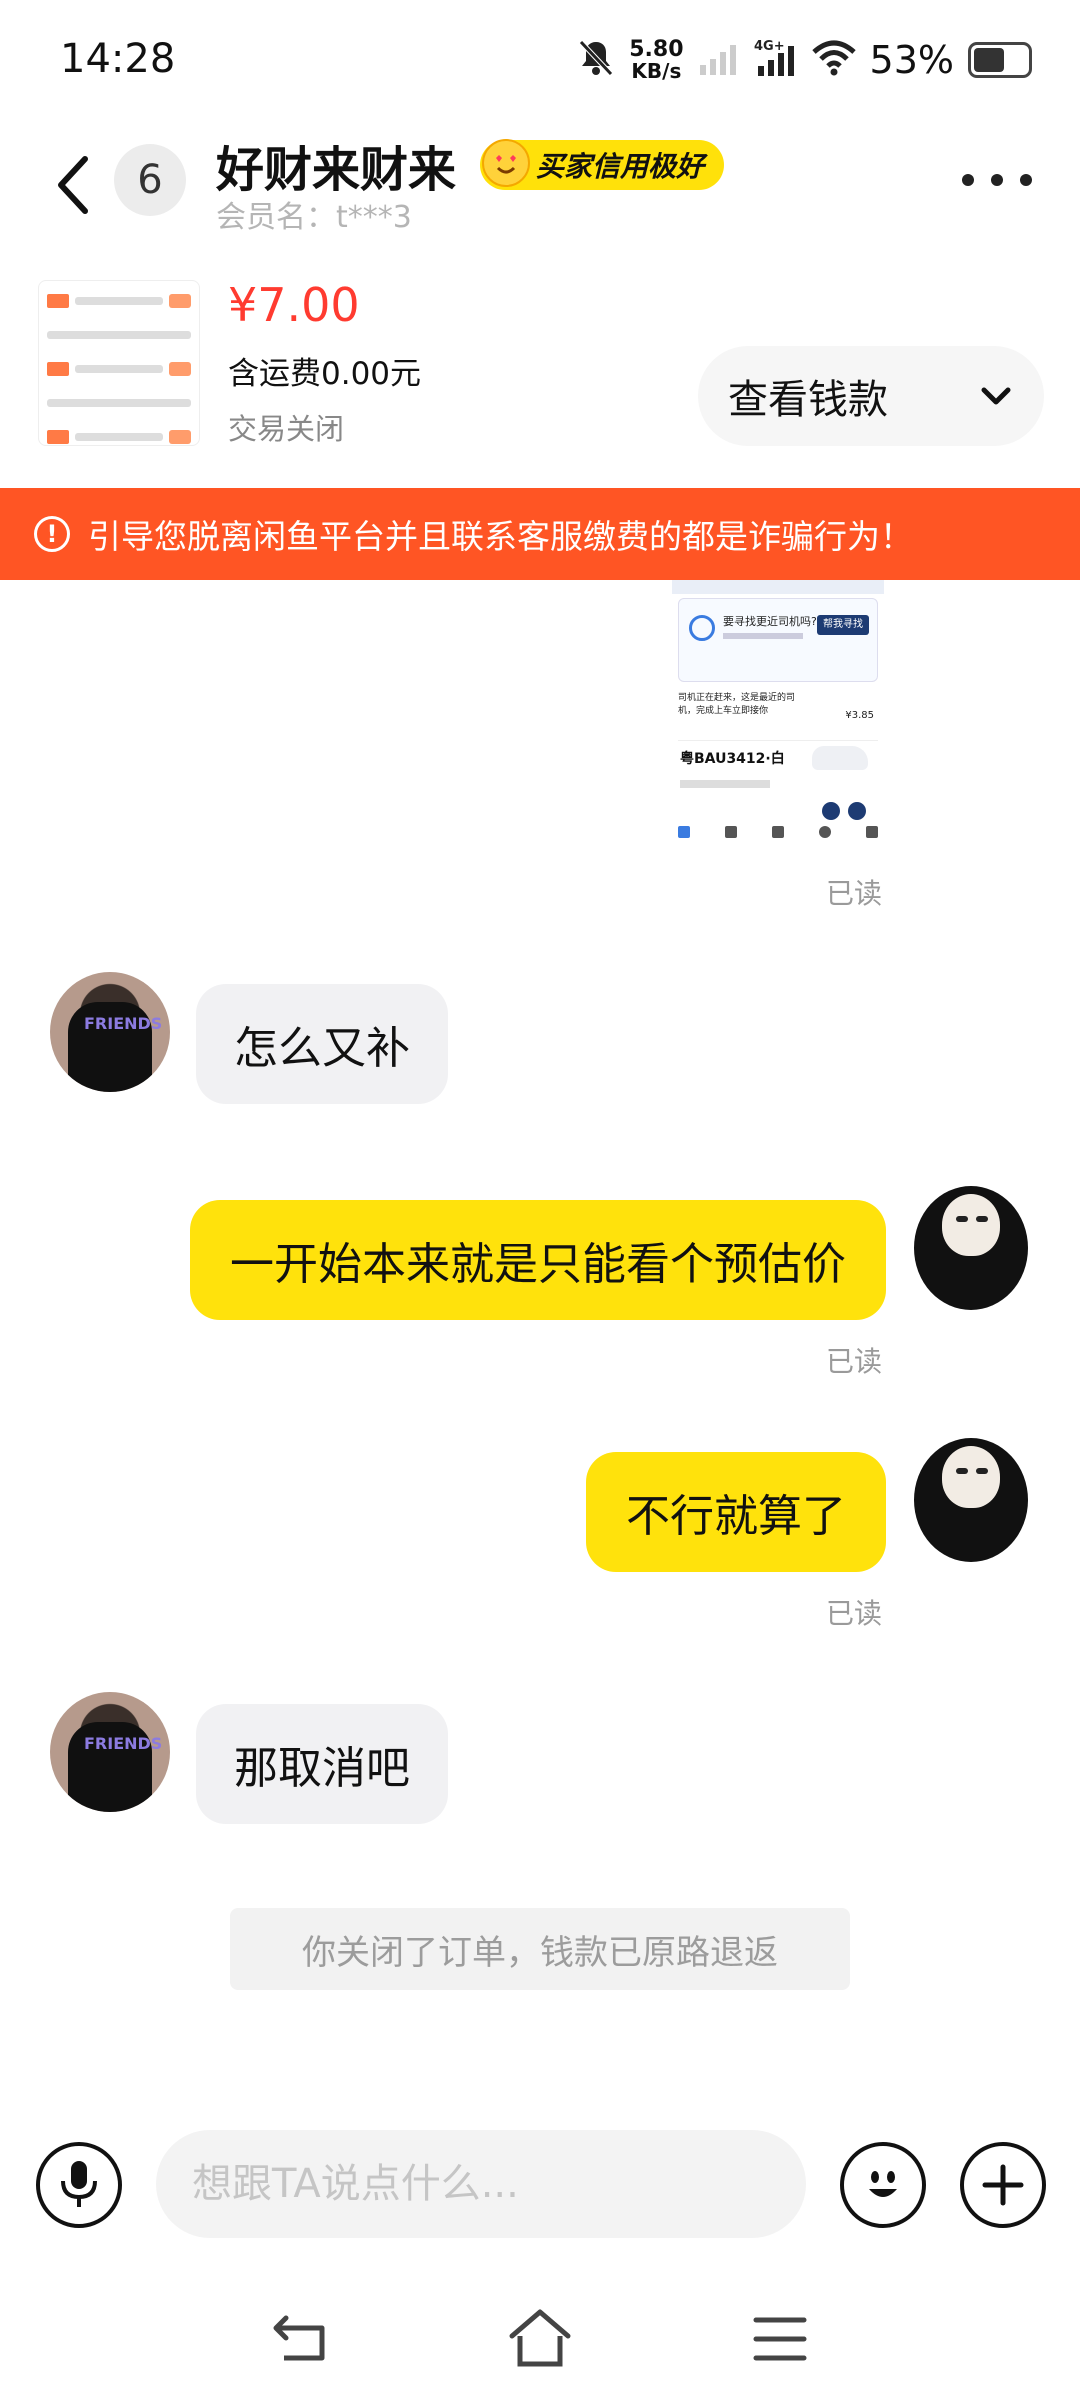 This screenshot has width=1080, height=2400. I want to click on back-button, so click(73, 185).